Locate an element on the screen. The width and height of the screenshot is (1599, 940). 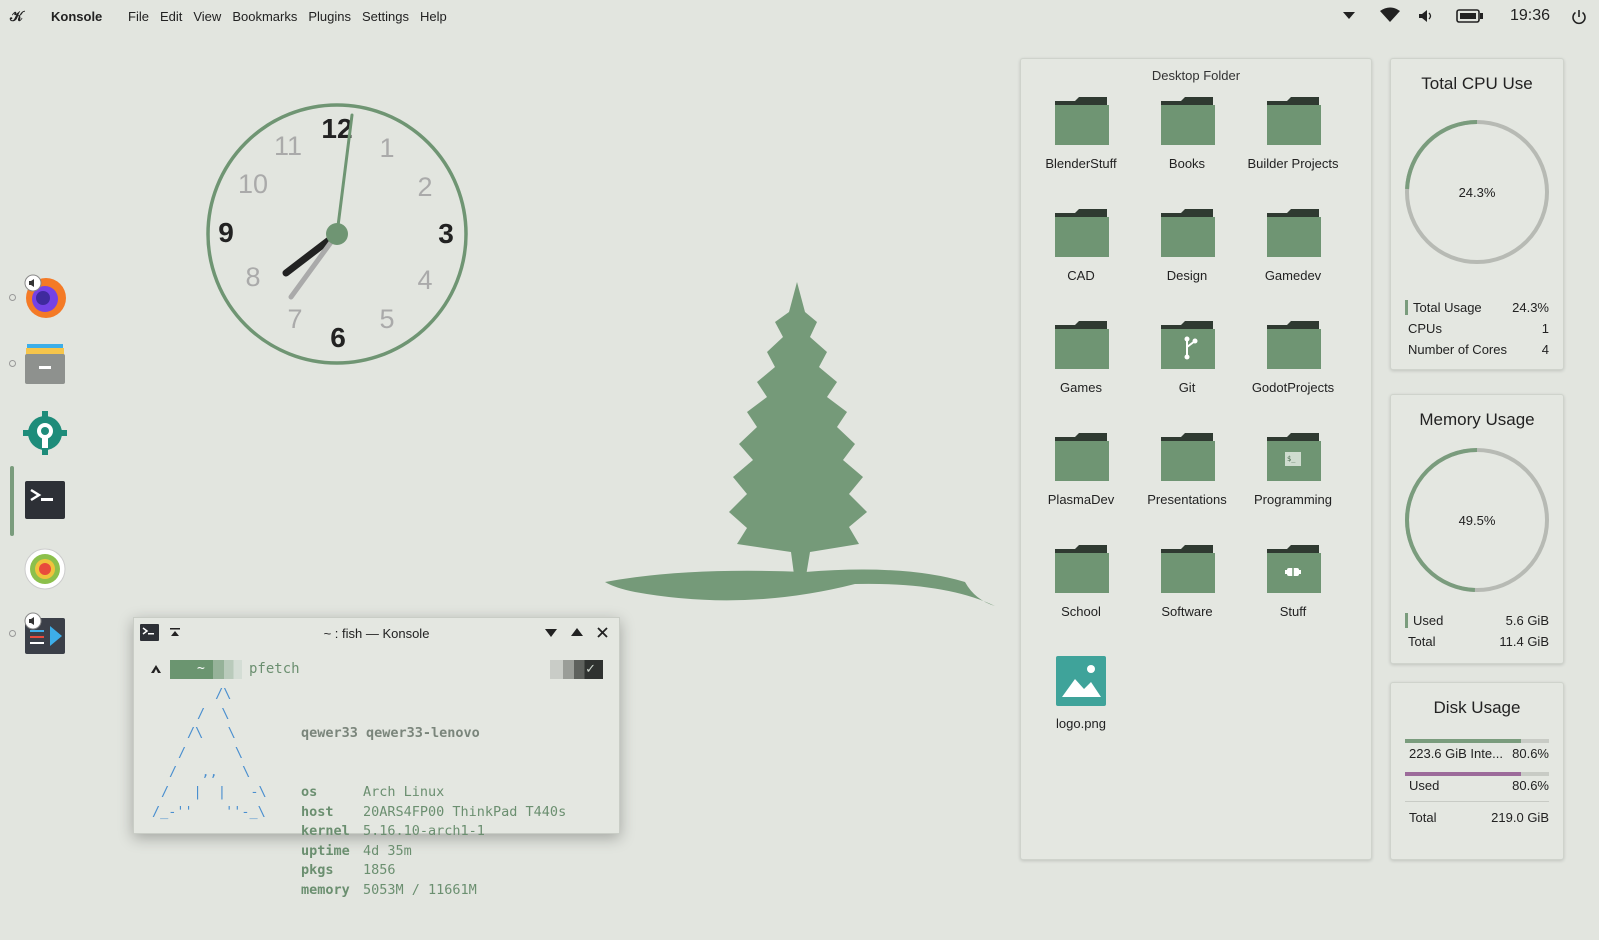
desktop-item: $_ Programming is located at coordinates (1293, 468).